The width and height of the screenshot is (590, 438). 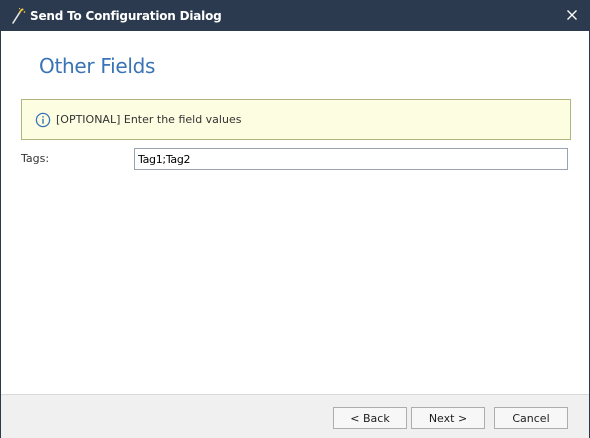 I want to click on back-button: < Back, so click(x=370, y=418).